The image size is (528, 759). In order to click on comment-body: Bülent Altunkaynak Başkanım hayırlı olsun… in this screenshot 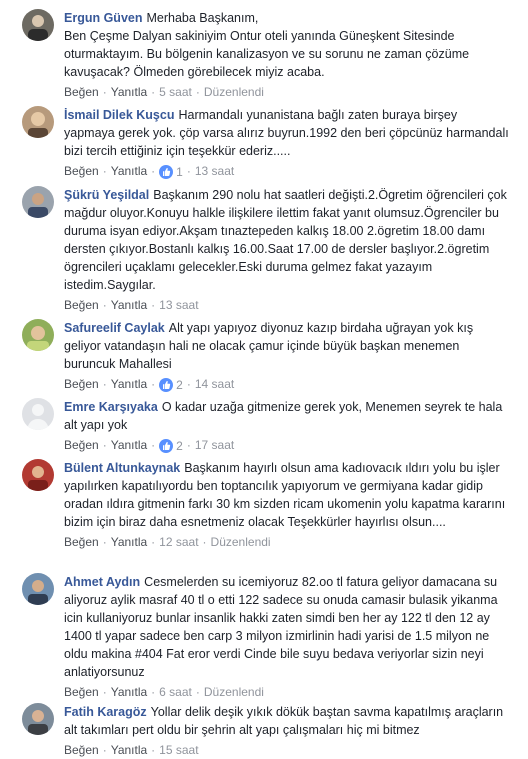, I will do `click(287, 495)`.